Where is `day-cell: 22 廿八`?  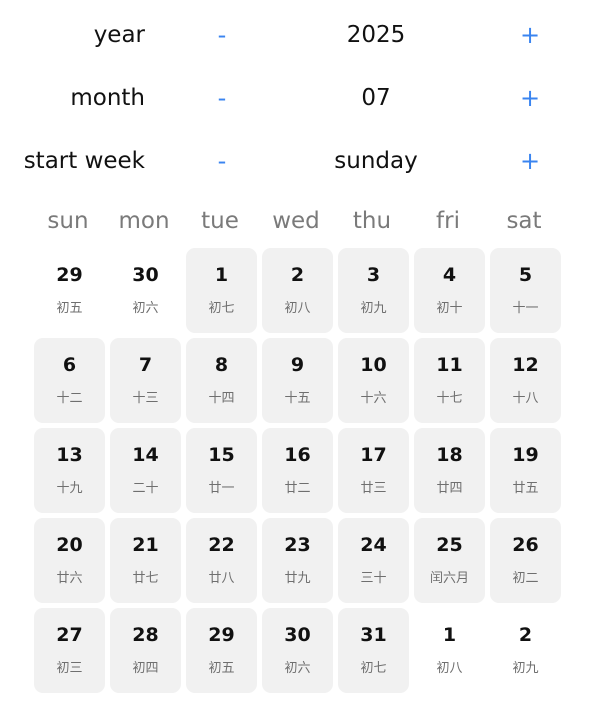
day-cell: 22 廿八 is located at coordinates (221, 560).